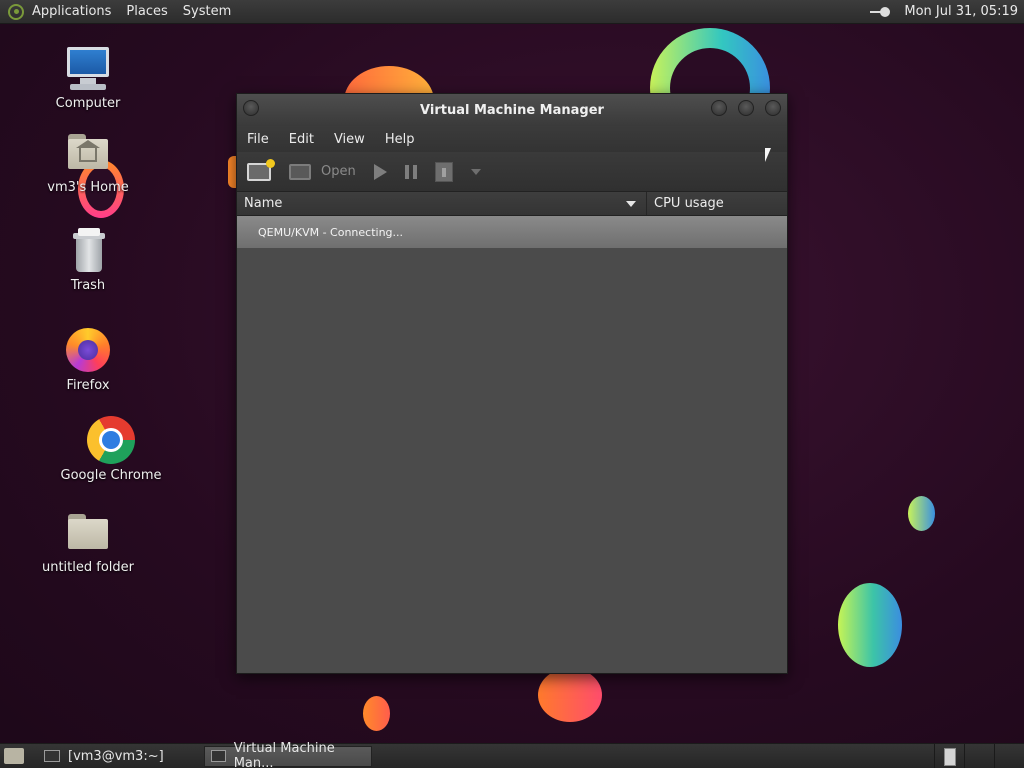 This screenshot has width=1024, height=768. I want to click on menu-help: Help, so click(400, 139).